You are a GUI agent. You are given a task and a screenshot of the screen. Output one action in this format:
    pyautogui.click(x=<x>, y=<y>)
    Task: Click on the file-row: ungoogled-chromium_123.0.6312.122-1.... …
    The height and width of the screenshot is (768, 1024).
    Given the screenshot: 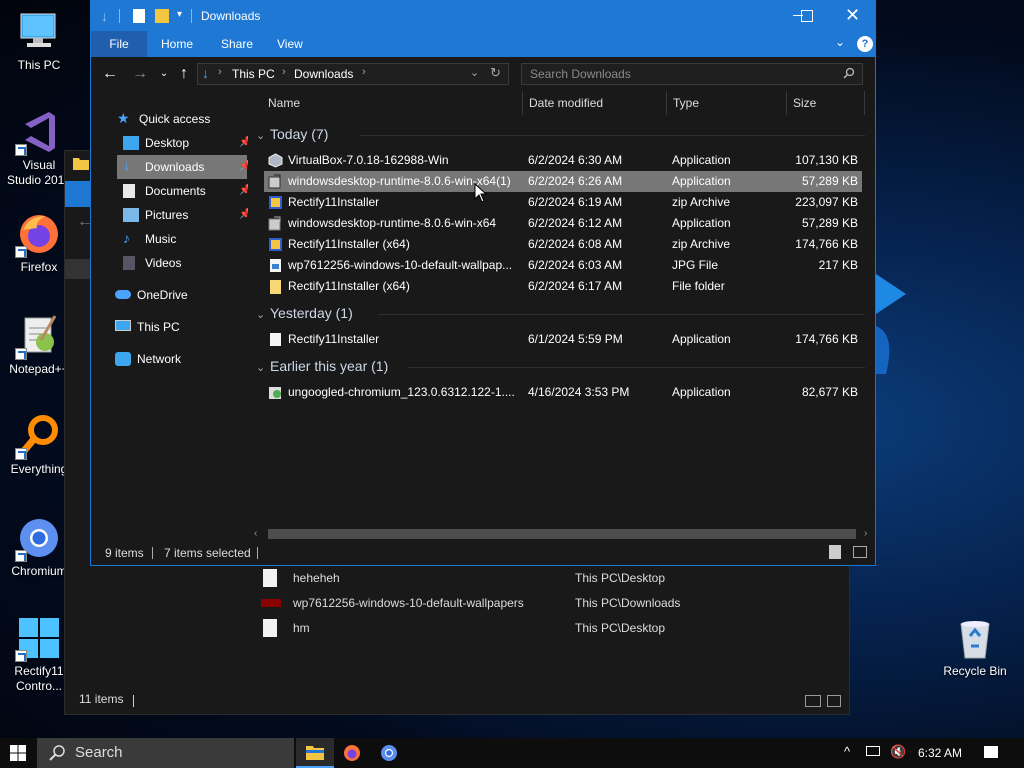 What is the action you would take?
    pyautogui.click(x=563, y=392)
    